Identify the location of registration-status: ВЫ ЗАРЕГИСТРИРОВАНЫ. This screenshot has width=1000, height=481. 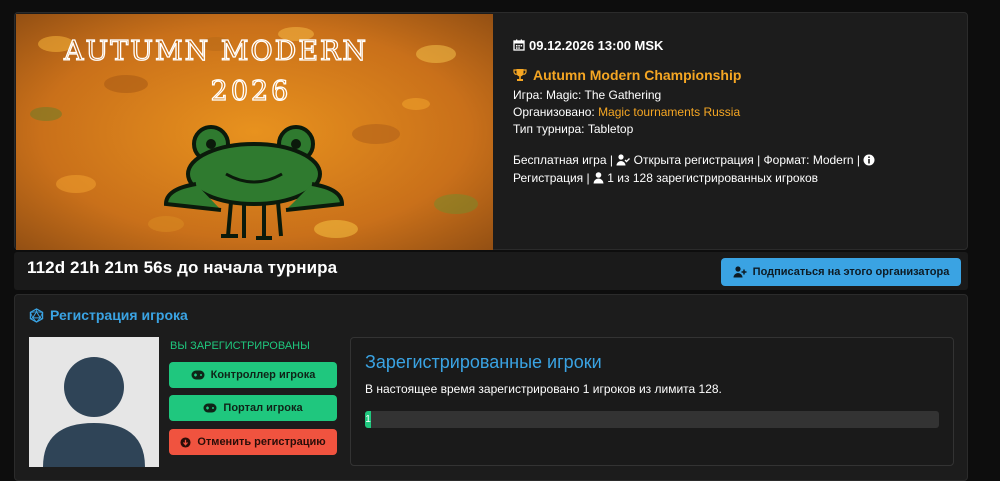
(240, 346).